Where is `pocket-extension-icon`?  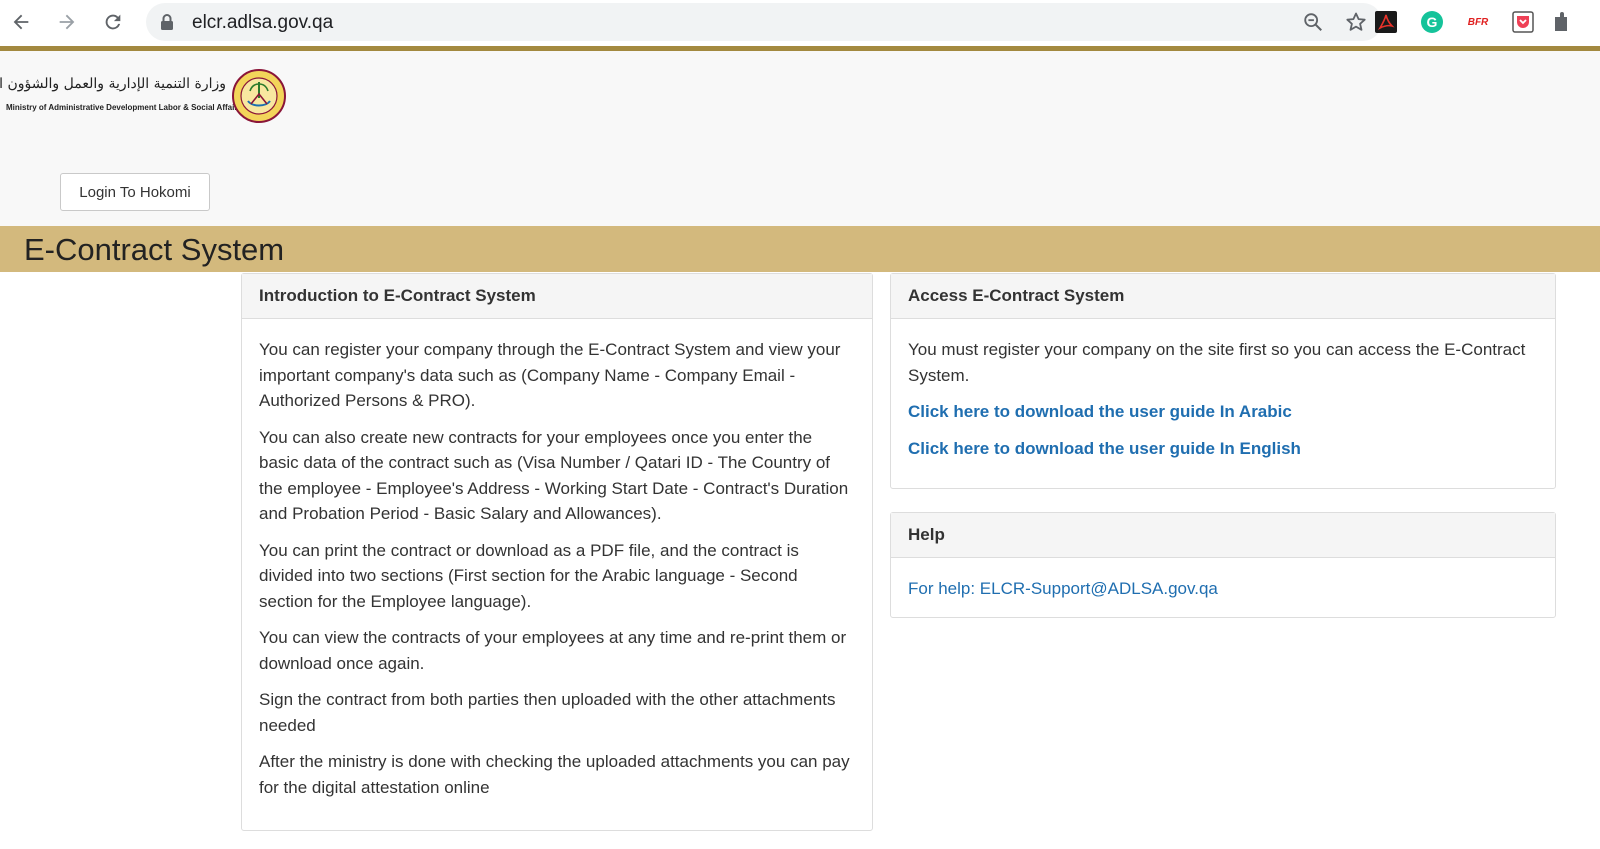 pocket-extension-icon is located at coordinates (1523, 22).